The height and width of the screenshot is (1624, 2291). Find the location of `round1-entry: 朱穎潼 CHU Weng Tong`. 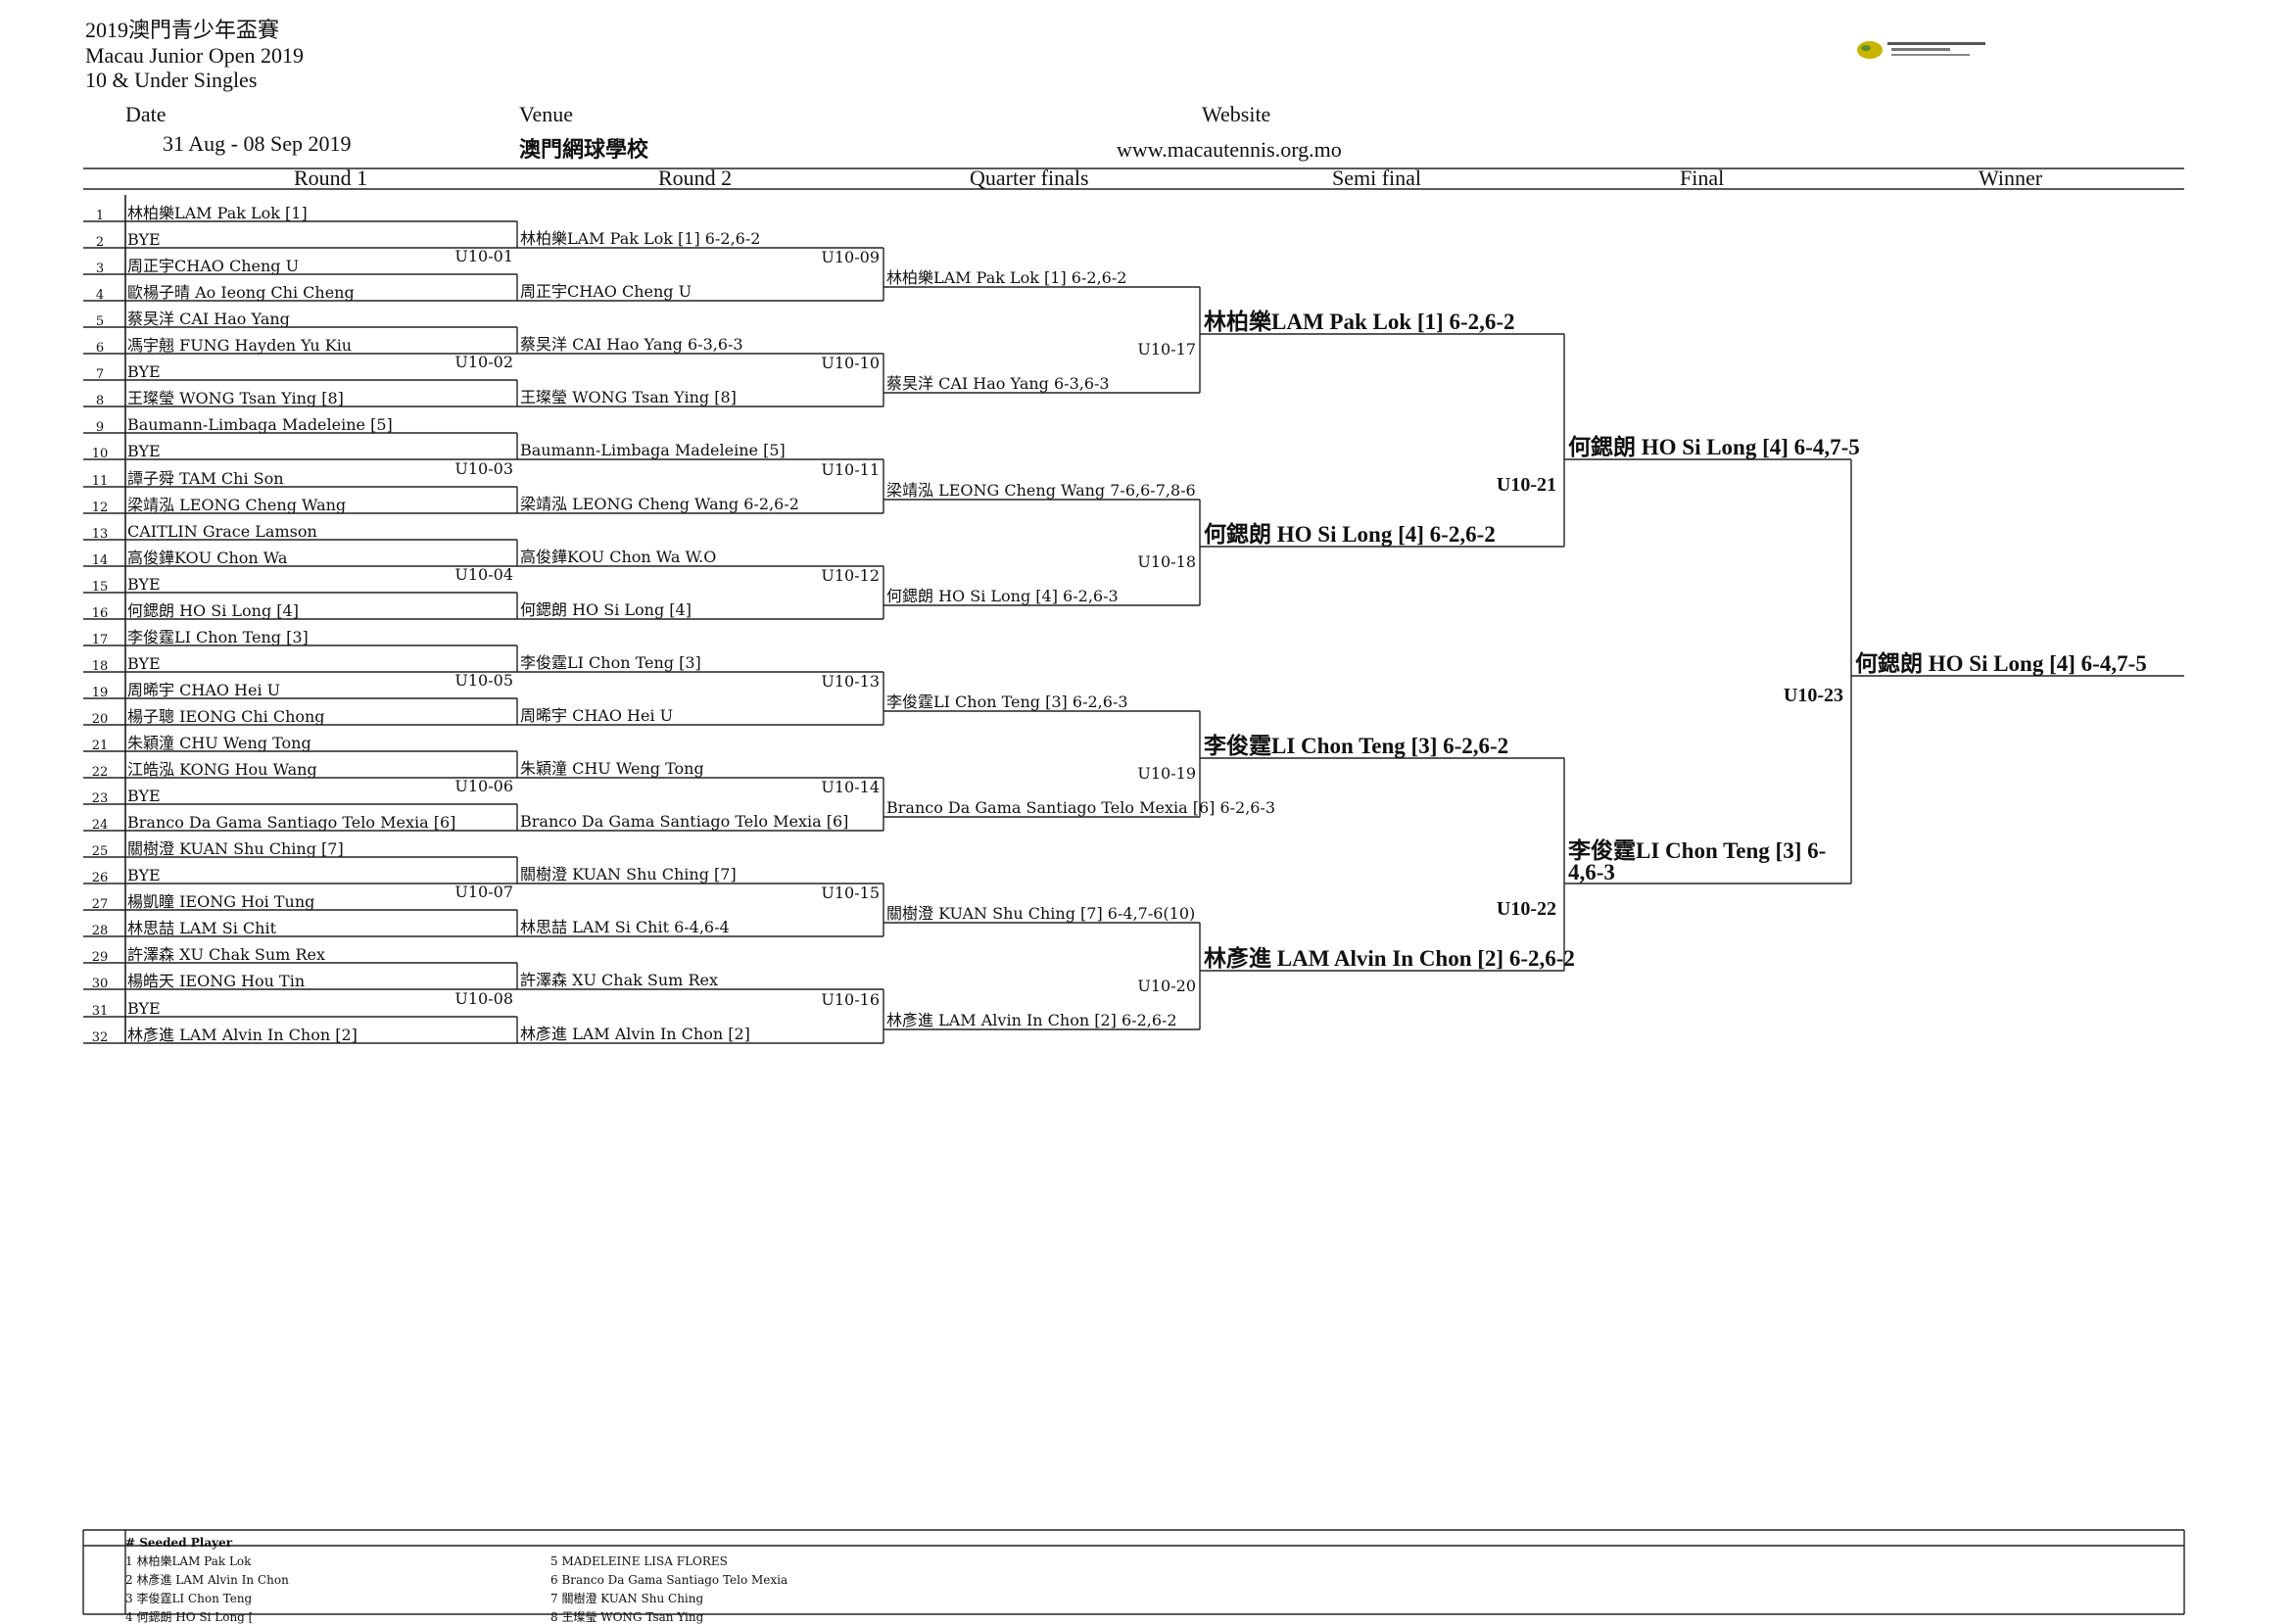

round1-entry: 朱穎潼 CHU Weng Tong is located at coordinates (219, 743).